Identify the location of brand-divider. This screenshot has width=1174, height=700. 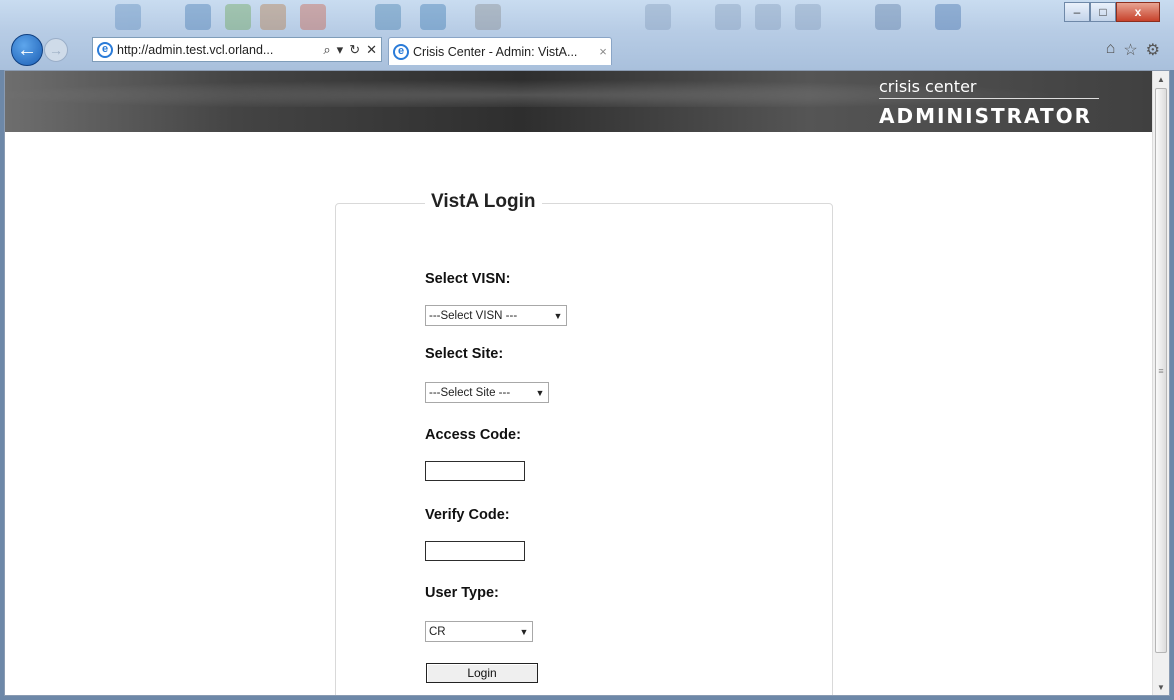
(989, 98).